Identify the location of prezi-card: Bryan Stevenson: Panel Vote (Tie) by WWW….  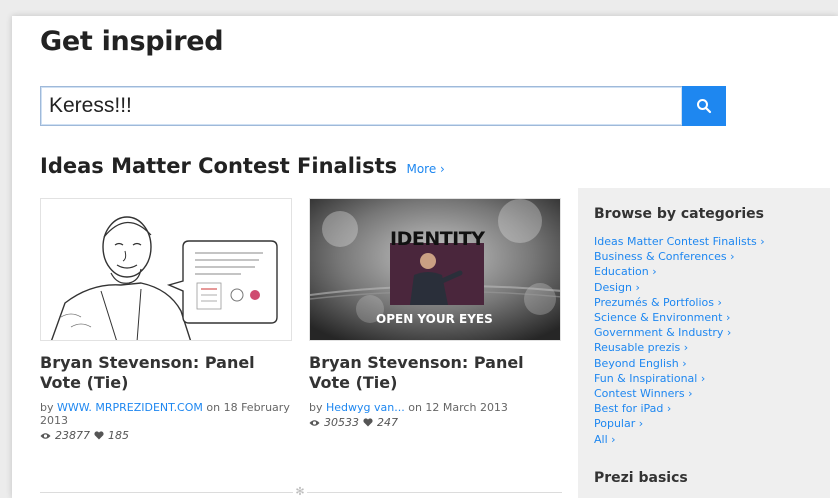
(166, 320).